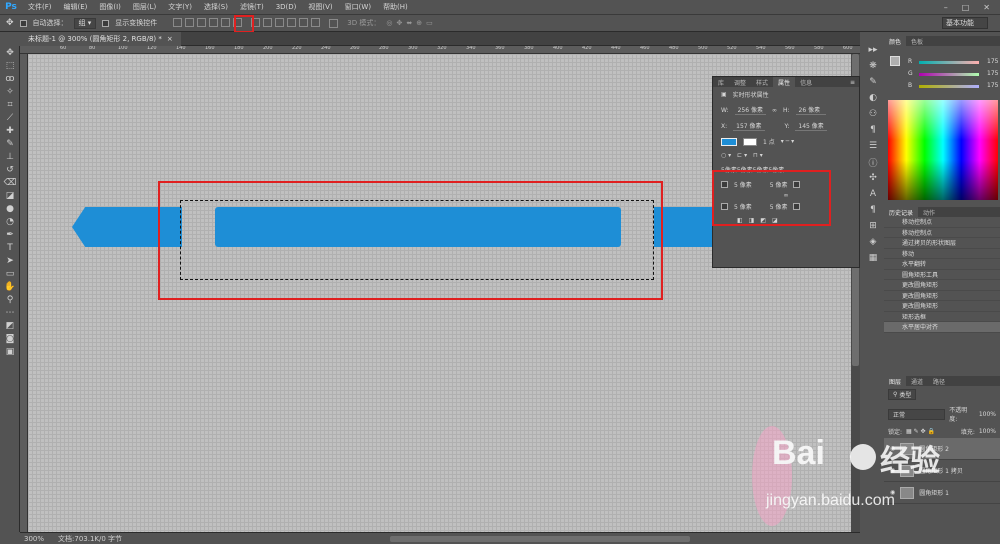 This screenshot has height=544, width=1000. Describe the element at coordinates (749, 126) in the screenshot. I see `x-field: 157 像素` at that location.